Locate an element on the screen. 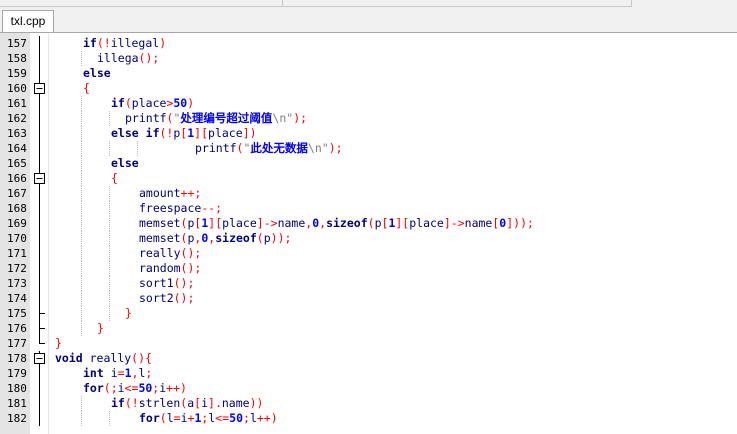 The image size is (737, 434). code-text: if(!strlen(a[i].name)) is located at coordinates (187, 403).